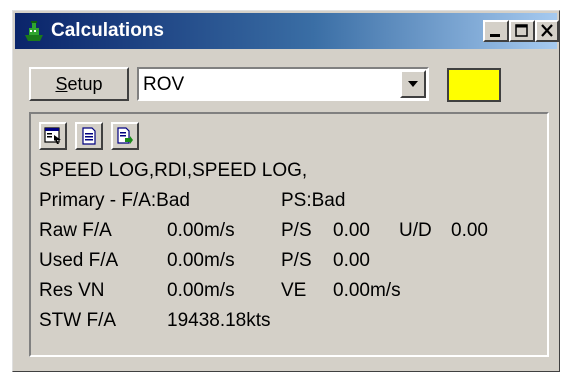  What do you see at coordinates (79, 260) in the screenshot?
I see `used-fa-label: Used F/A` at bounding box center [79, 260].